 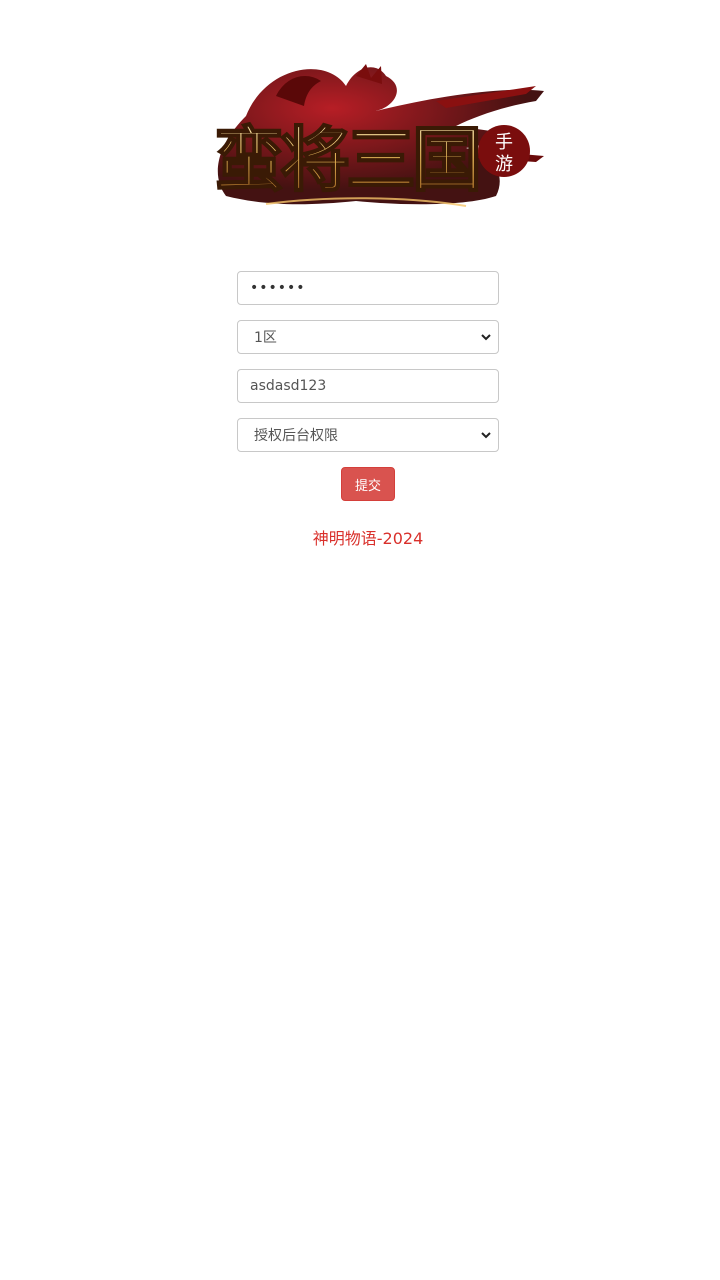 I want to click on server-select: 1区, so click(x=368, y=337).